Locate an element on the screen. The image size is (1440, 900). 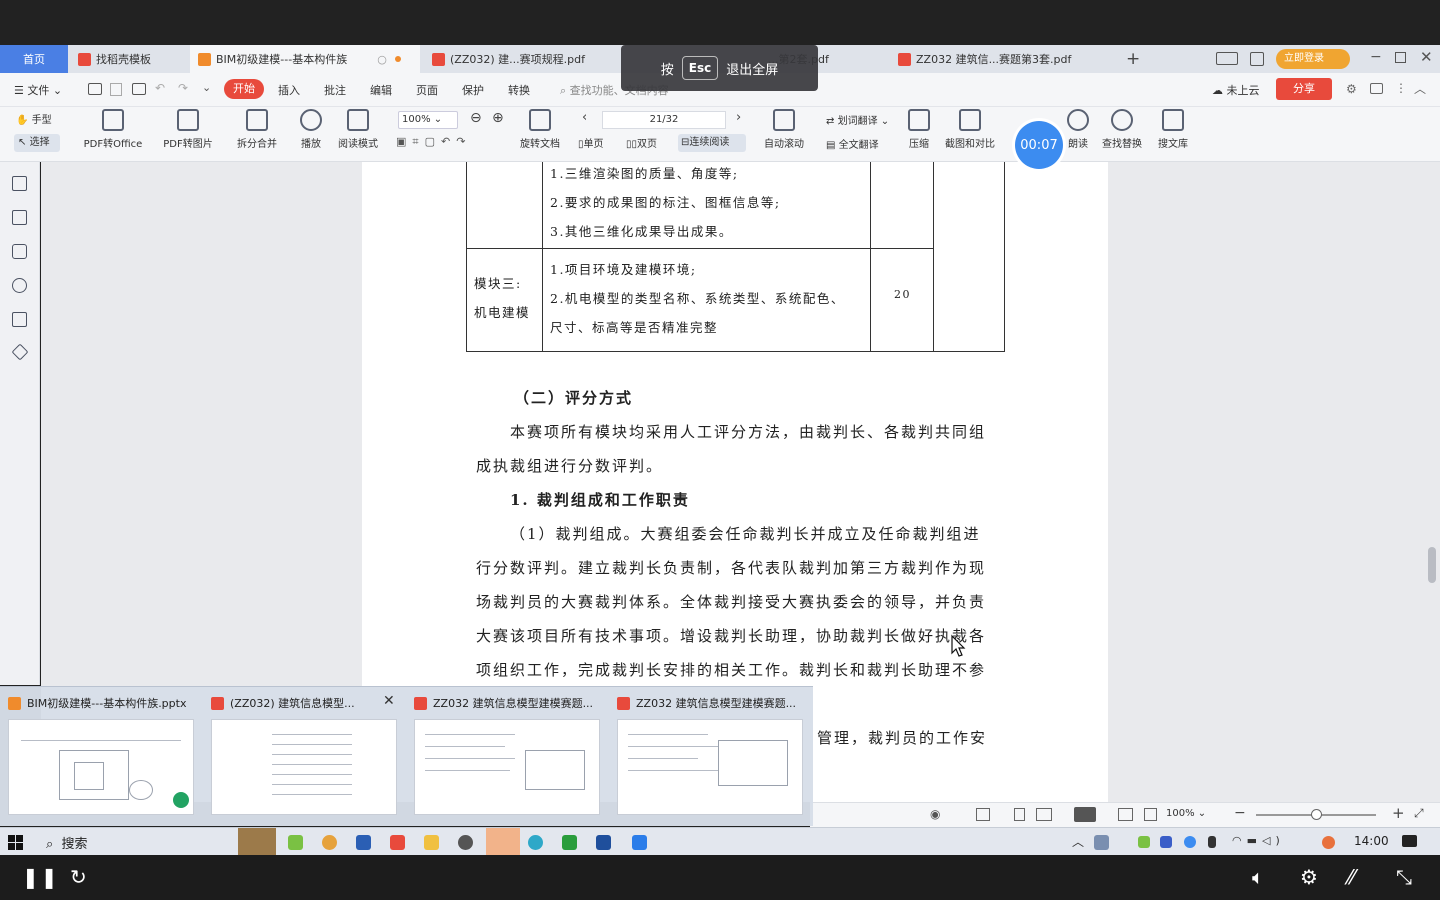
replay-icon: ↻ is located at coordinates (78, 877).